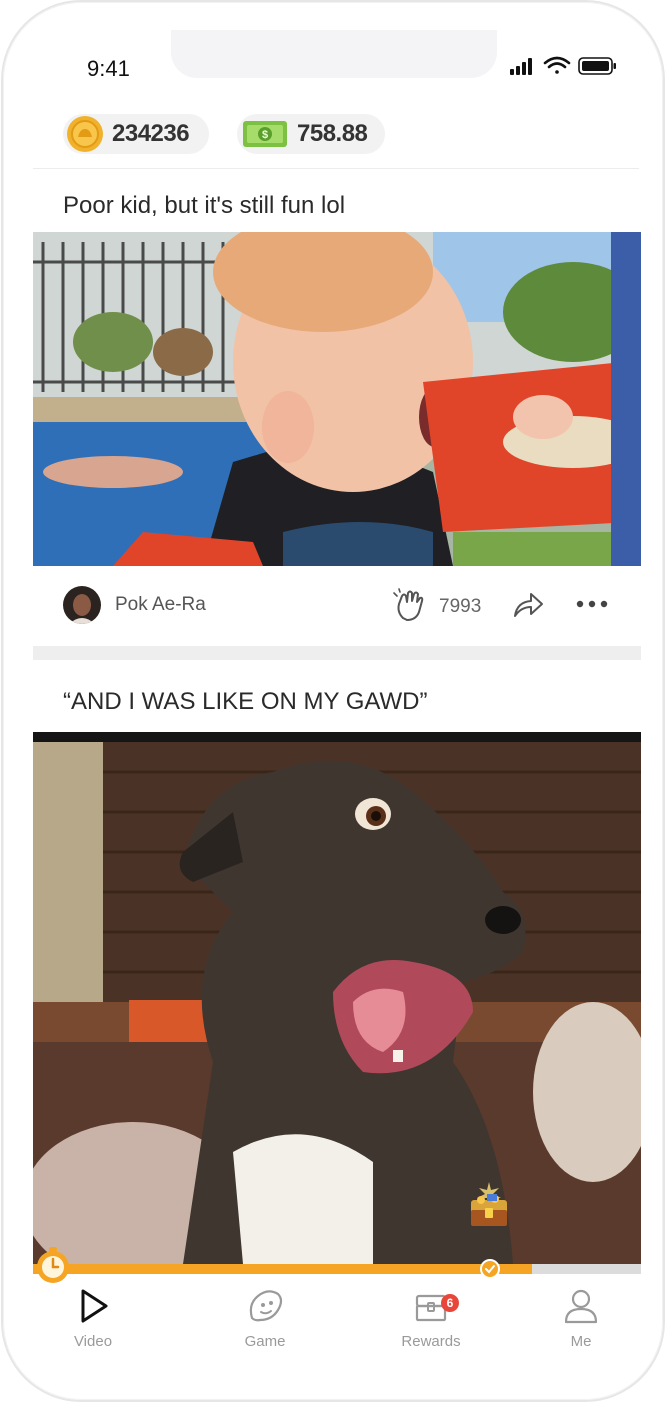  What do you see at coordinates (337, 607) in the screenshot?
I see `post-meta-row: Pok Ae-Ra 7993` at bounding box center [337, 607].